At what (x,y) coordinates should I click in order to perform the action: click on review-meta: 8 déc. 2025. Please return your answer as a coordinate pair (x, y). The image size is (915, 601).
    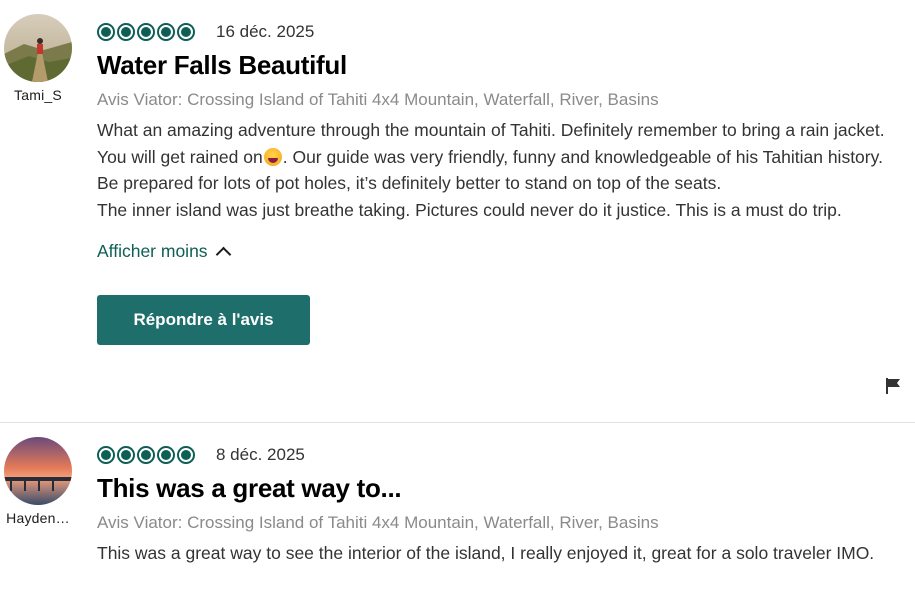
    Looking at the image, I should click on (501, 455).